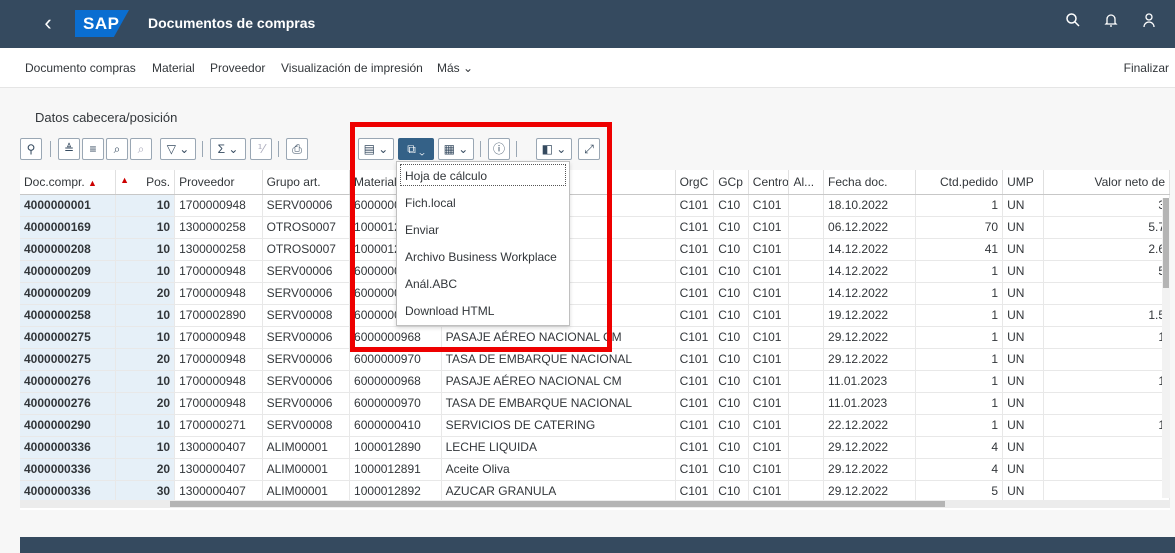  Describe the element at coordinates (218, 315) in the screenshot. I see `table-cell: 1700002890` at that location.